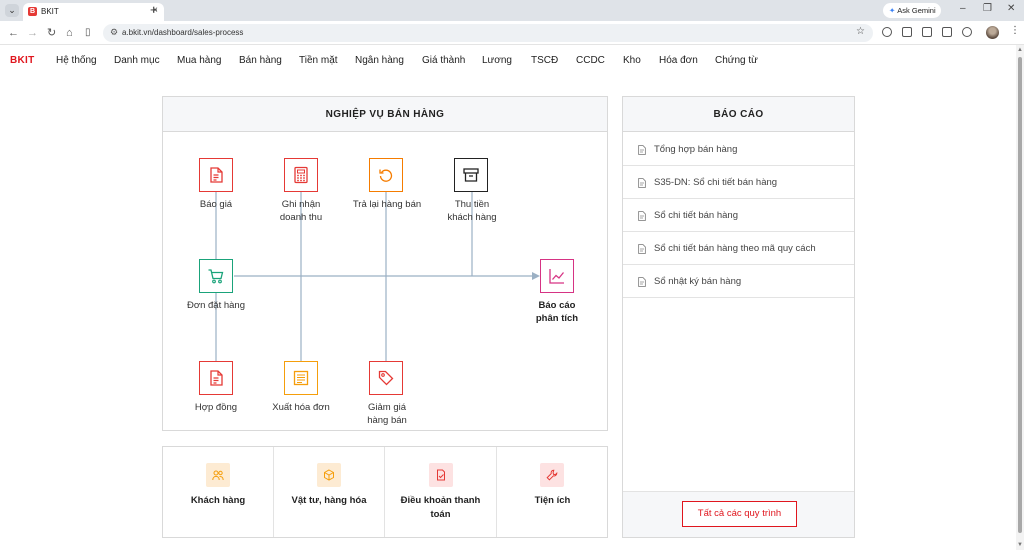  Describe the element at coordinates (443, 60) in the screenshot. I see `menu-gia-thanh: Giá thành` at that location.